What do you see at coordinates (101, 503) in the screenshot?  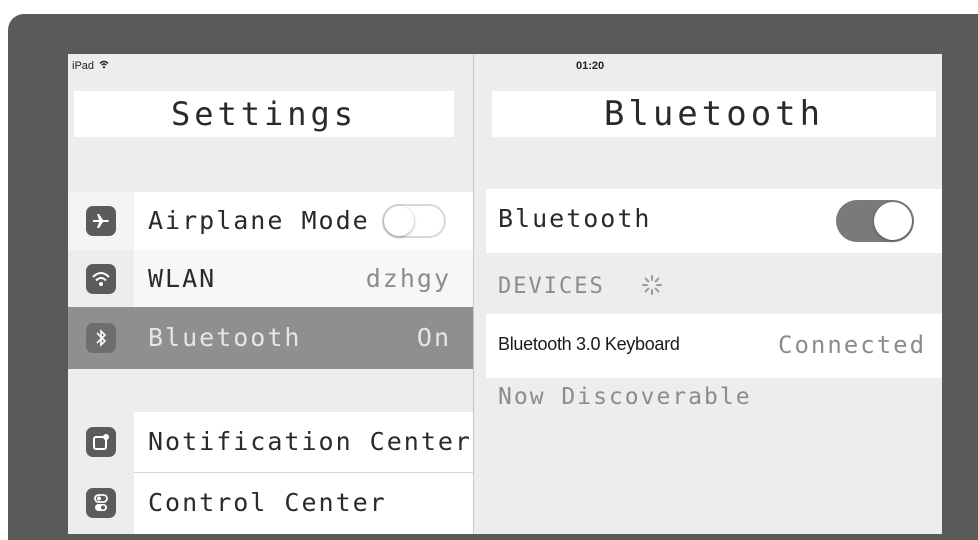 I see `control-center-icon` at bounding box center [101, 503].